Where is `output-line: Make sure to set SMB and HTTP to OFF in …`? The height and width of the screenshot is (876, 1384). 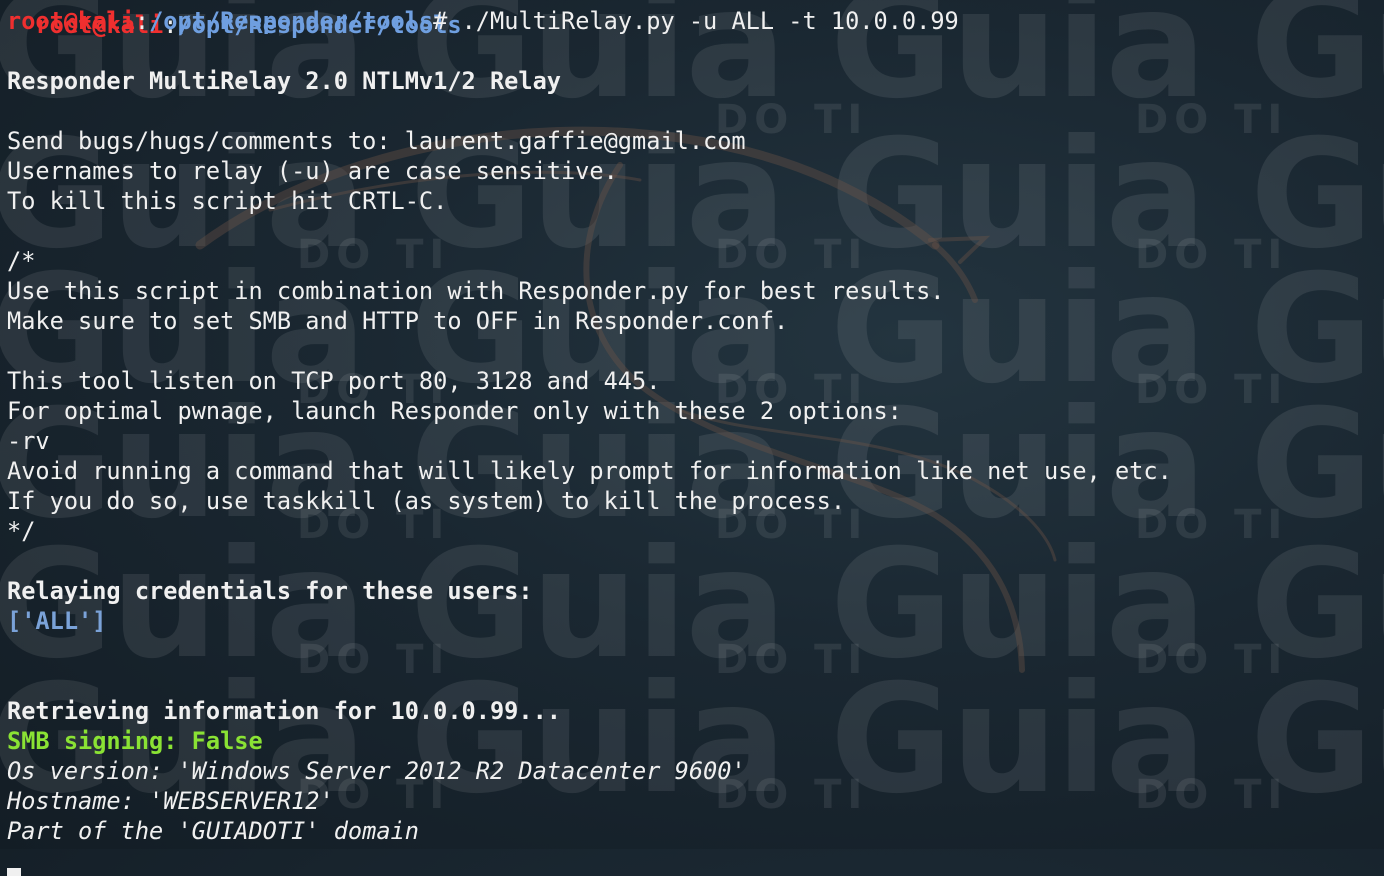
output-line: Make sure to set SMB and HTTP to OFF in … is located at coordinates (398, 321).